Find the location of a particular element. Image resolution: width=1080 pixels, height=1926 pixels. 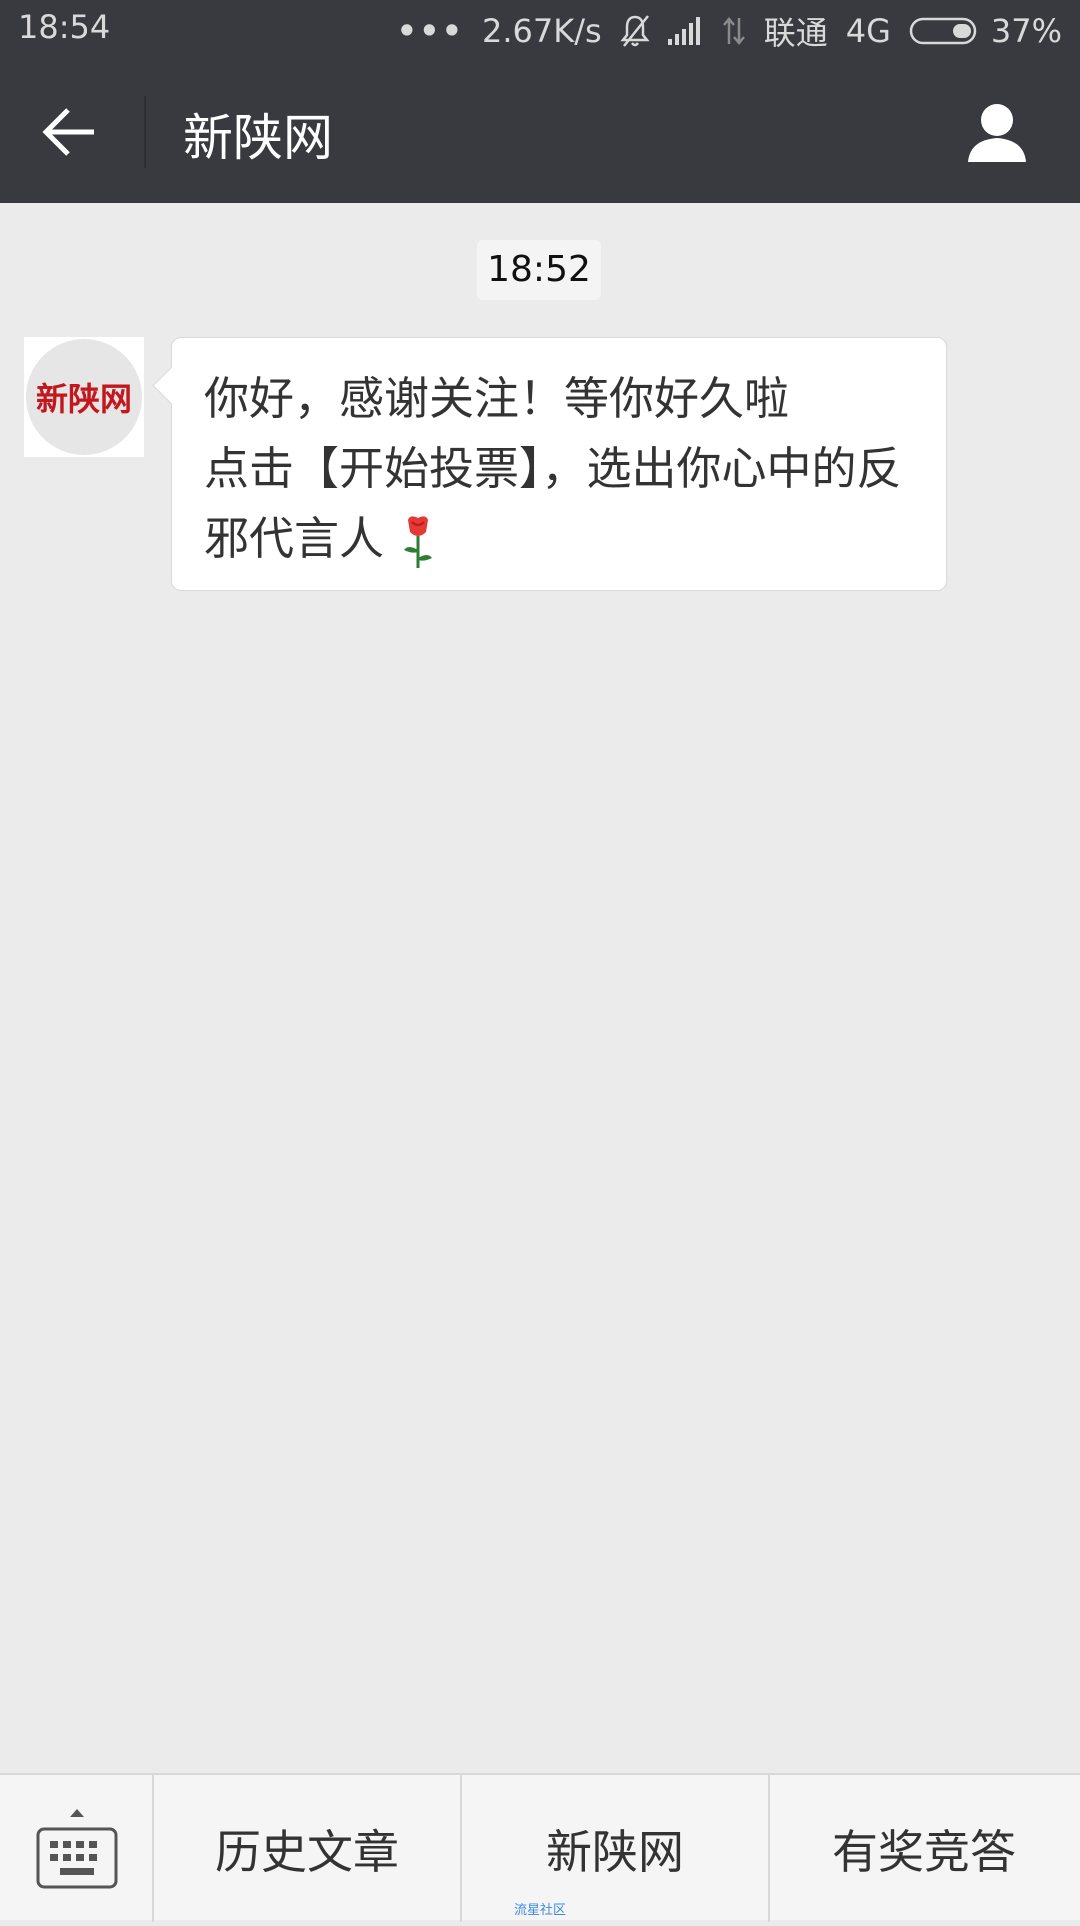

keyboard-toggle is located at coordinates (77, 1848).